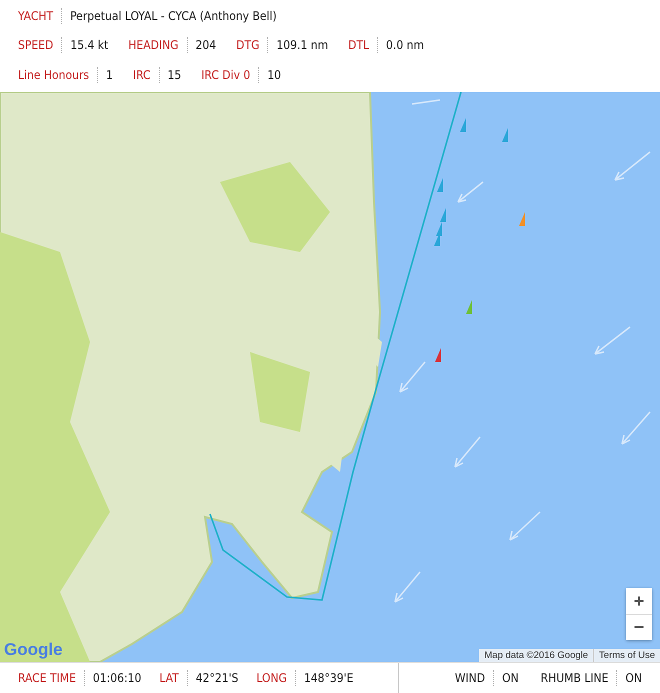 This screenshot has height=693, width=660. Describe the element at coordinates (141, 75) in the screenshot. I see `field-label: IRC` at that location.